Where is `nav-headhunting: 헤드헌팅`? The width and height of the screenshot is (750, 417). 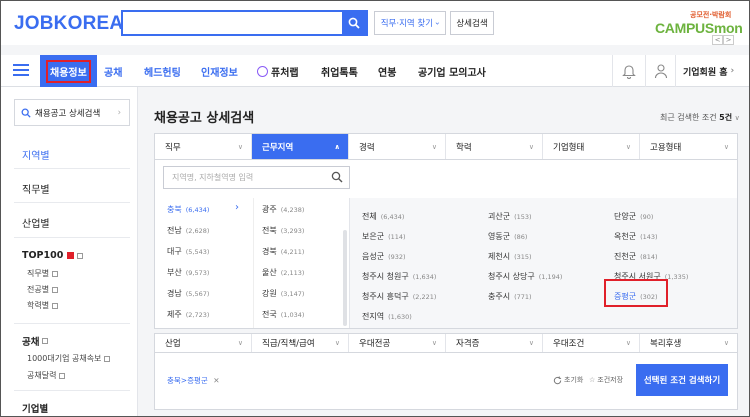
nav-headhunting: 헤드헌팅 is located at coordinates (162, 71).